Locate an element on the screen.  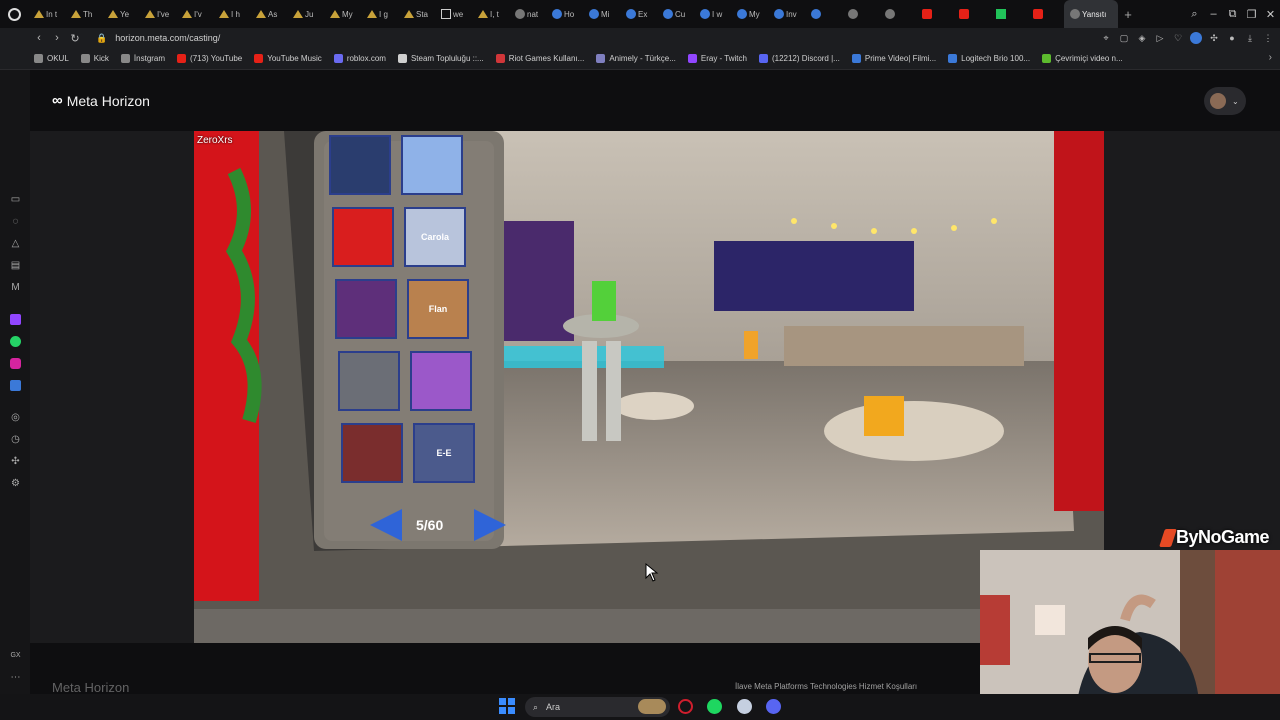
tab: Ho is located at coordinates (564, 14).